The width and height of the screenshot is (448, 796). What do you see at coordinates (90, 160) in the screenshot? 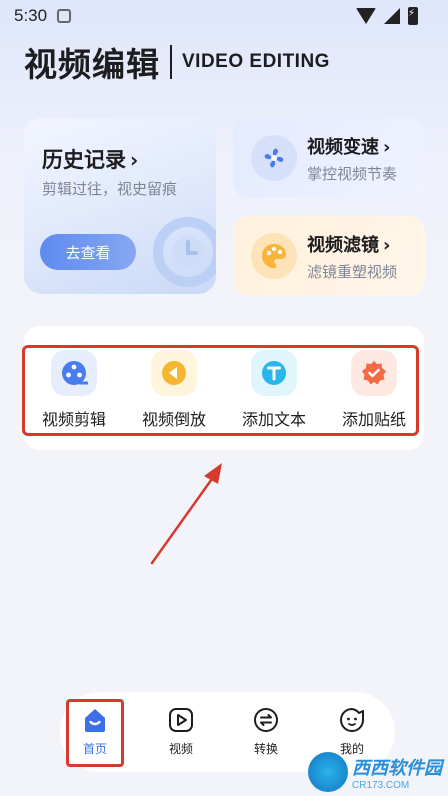
I see `history-title: 历史记录 ›` at bounding box center [90, 160].